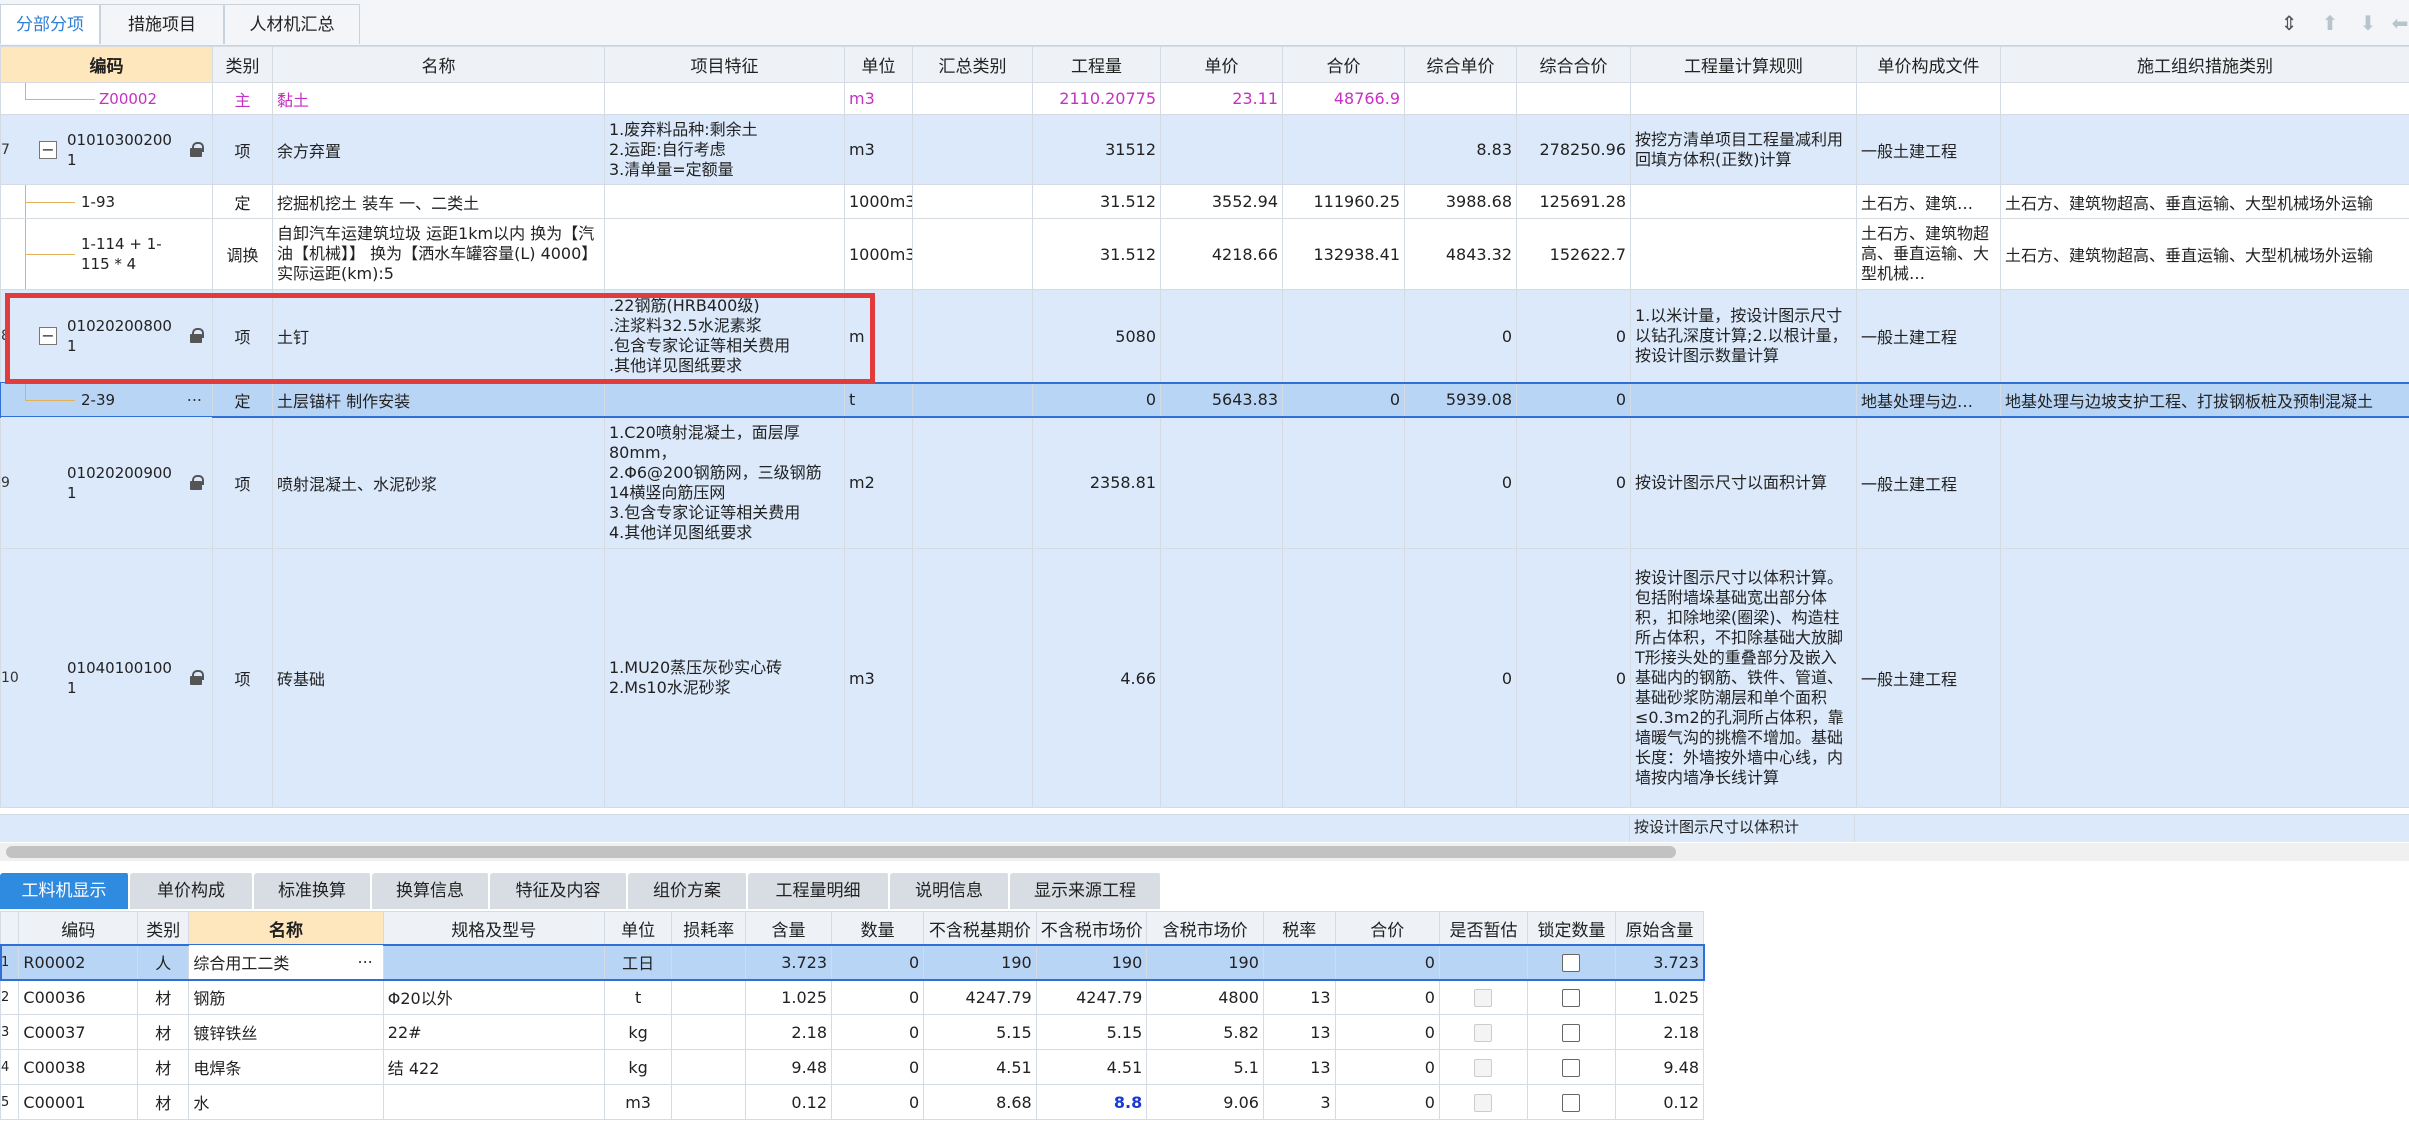 This screenshot has width=2409, height=1121. I want to click on tab-gongchengliang-mingxi: 工程量明细, so click(819, 891).